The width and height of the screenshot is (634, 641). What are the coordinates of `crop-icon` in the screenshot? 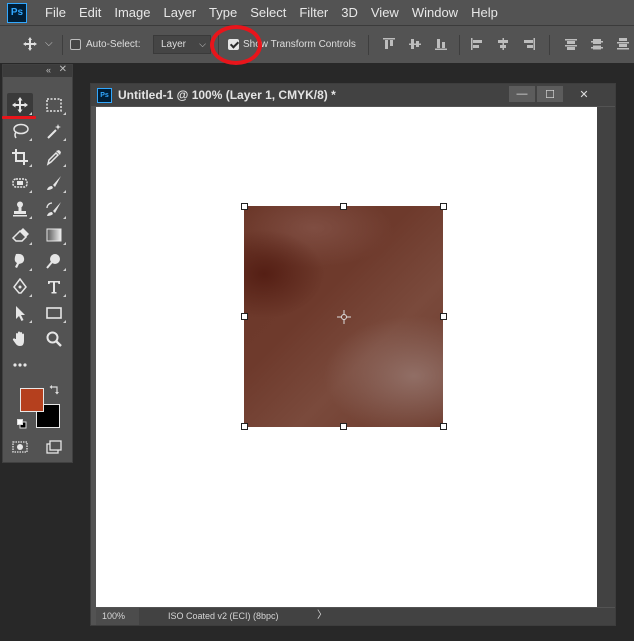 It's located at (20, 157).